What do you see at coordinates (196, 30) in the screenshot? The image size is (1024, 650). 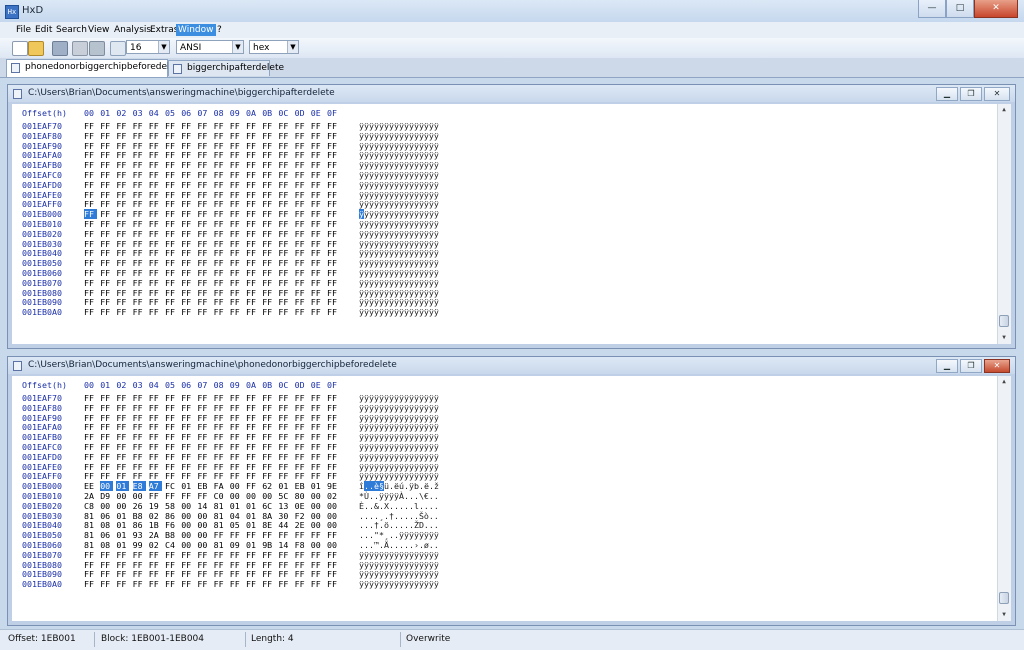 I see `menu-window: Window` at bounding box center [196, 30].